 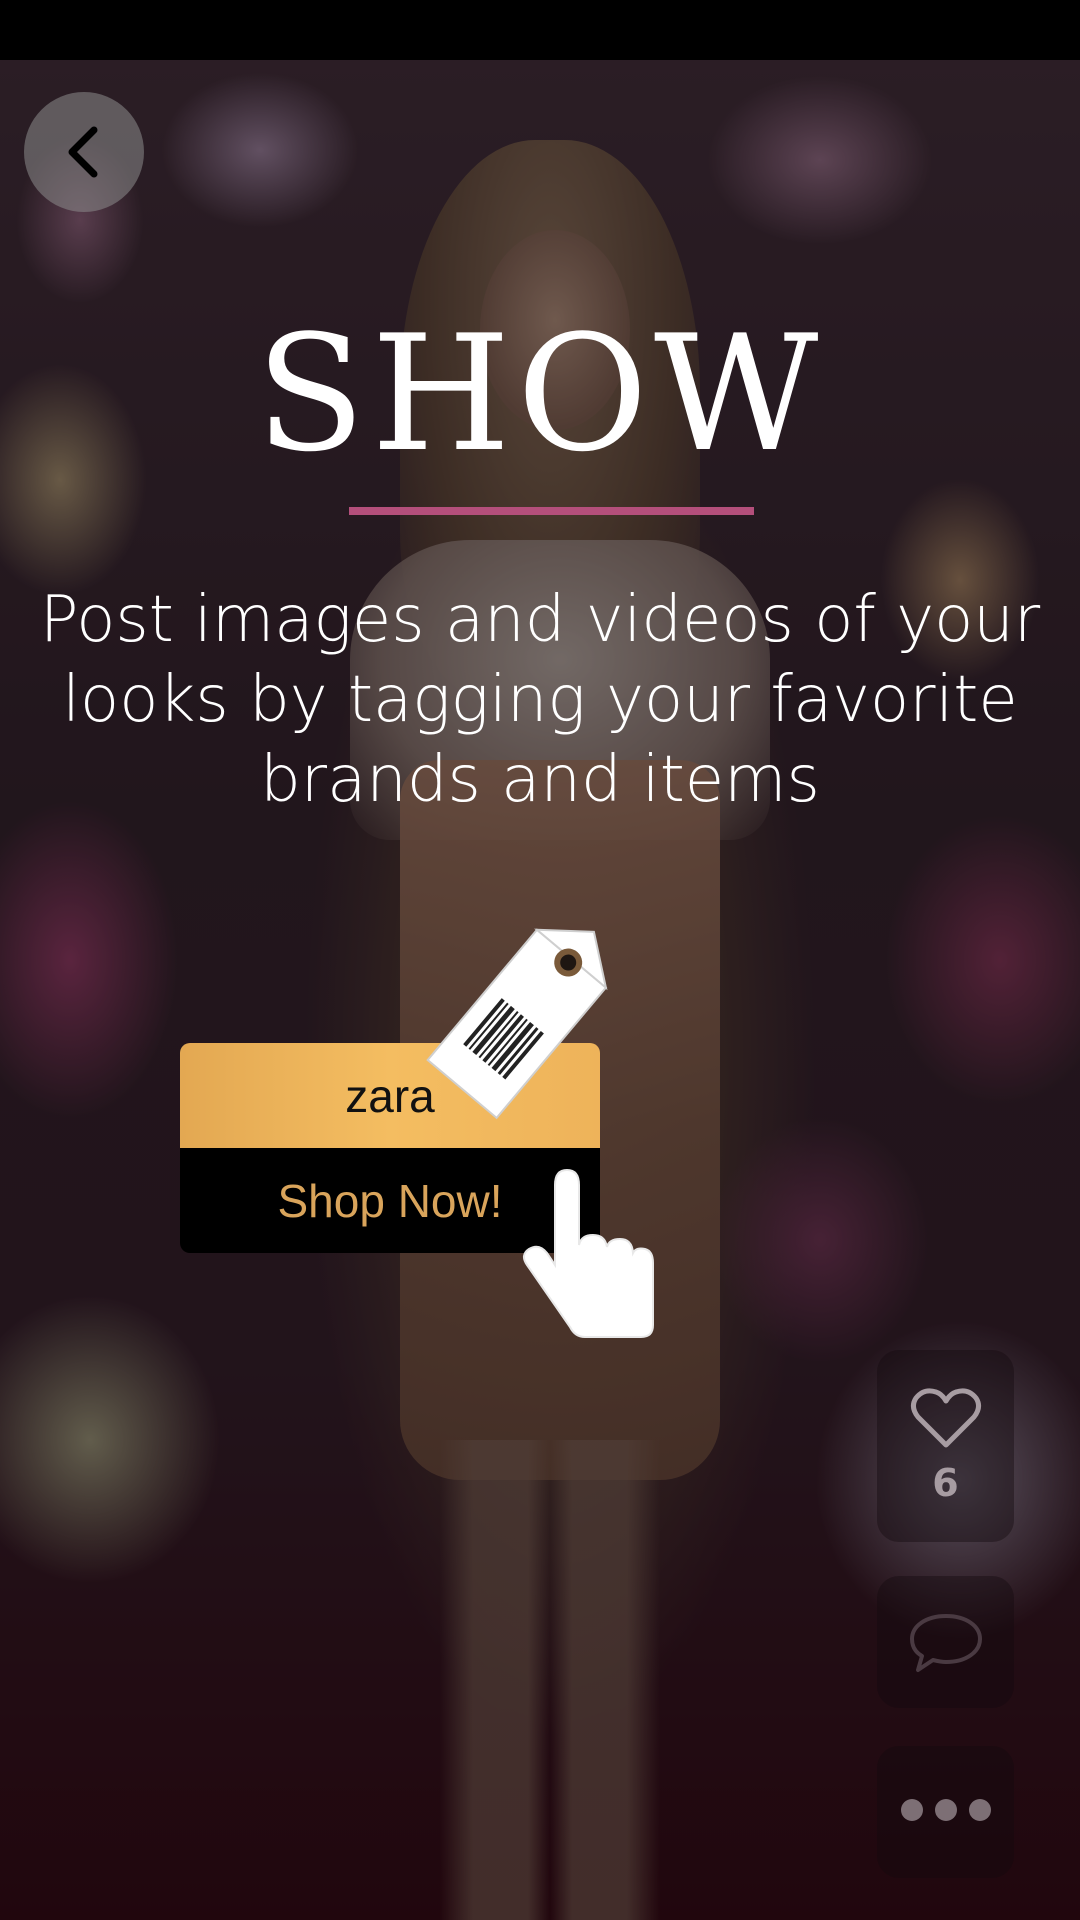 I want to click on onboarding-title: SHOW, so click(x=540, y=393).